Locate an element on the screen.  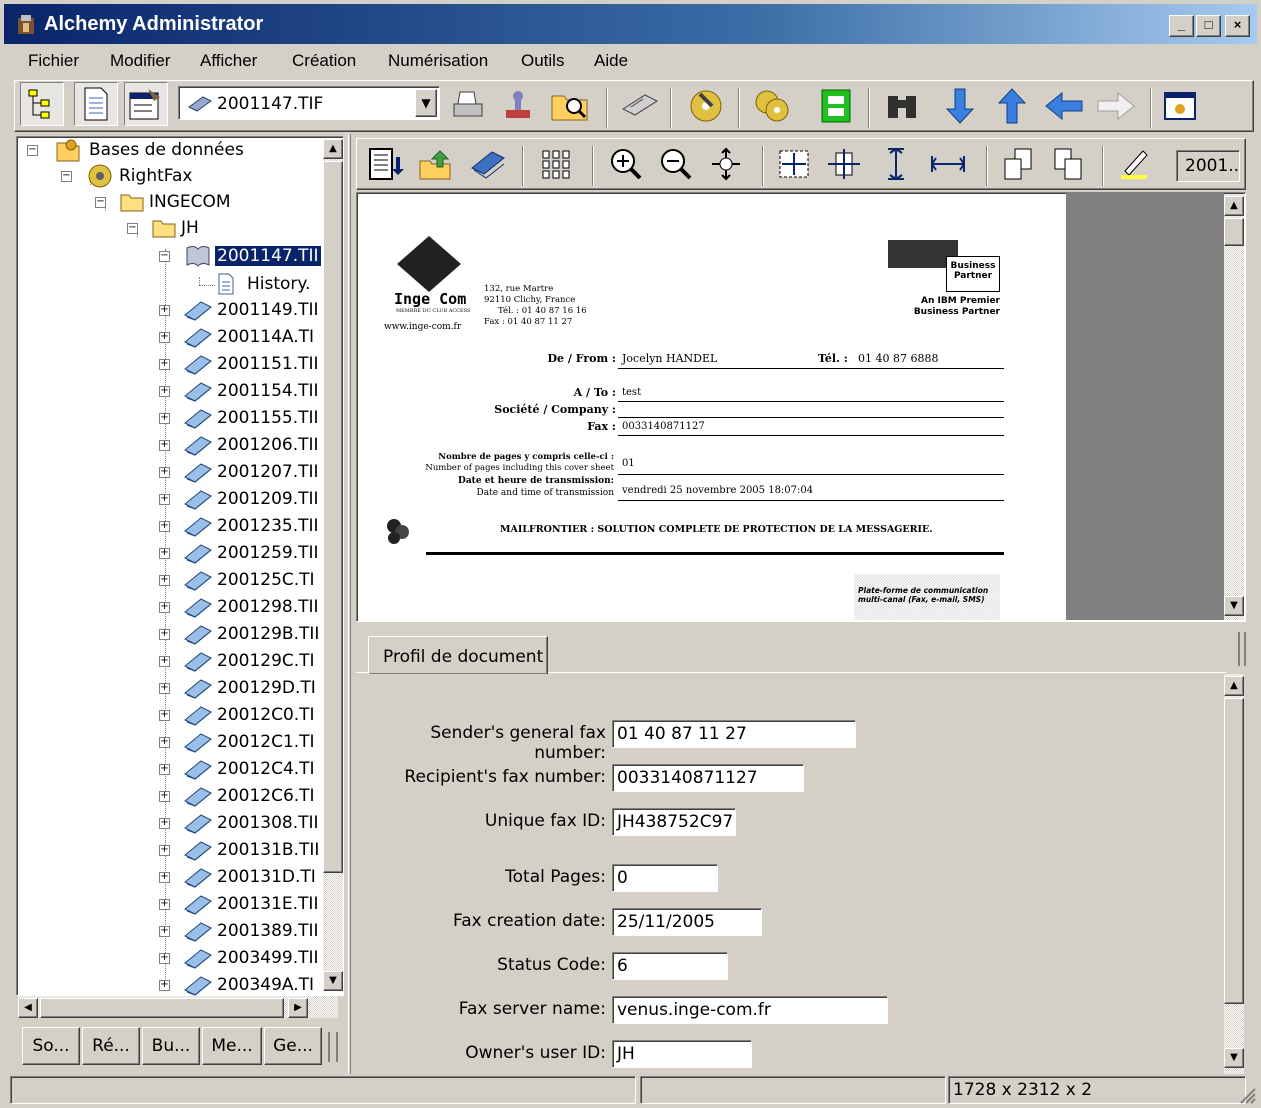
tree-node-document: 2001389.TII is located at coordinates (251, 931).